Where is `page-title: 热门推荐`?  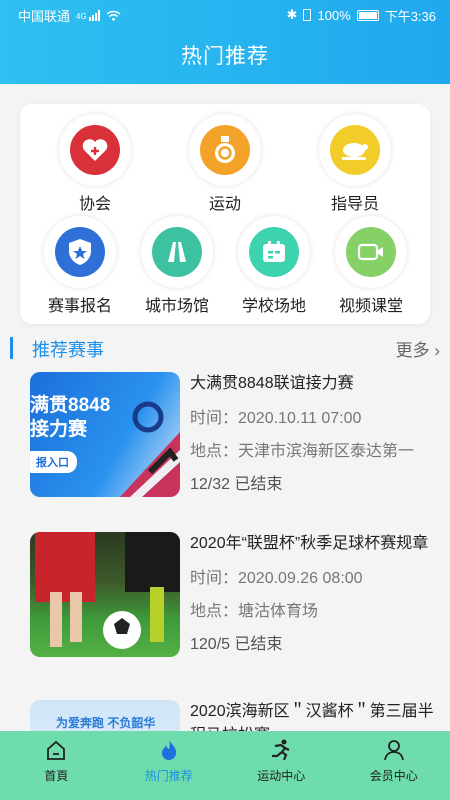
page-title: 热门推荐 is located at coordinates (225, 56).